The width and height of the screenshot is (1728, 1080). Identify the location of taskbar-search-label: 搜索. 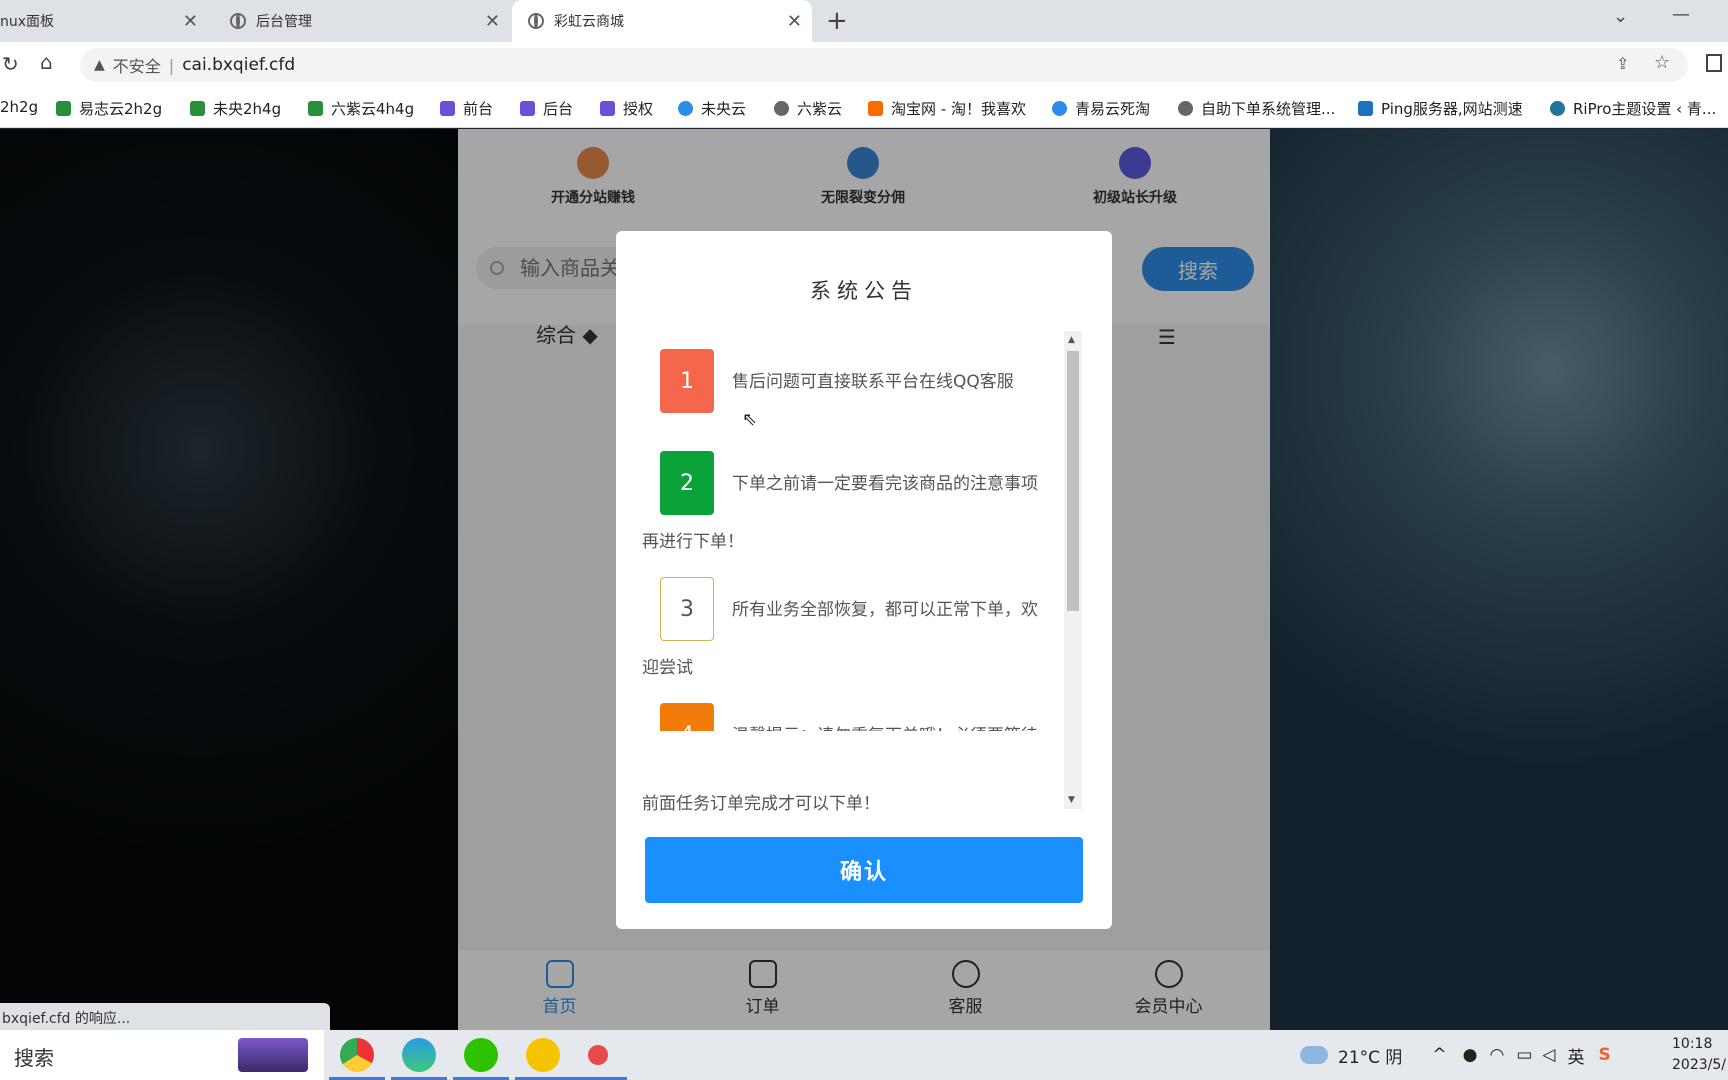
(34, 1058).